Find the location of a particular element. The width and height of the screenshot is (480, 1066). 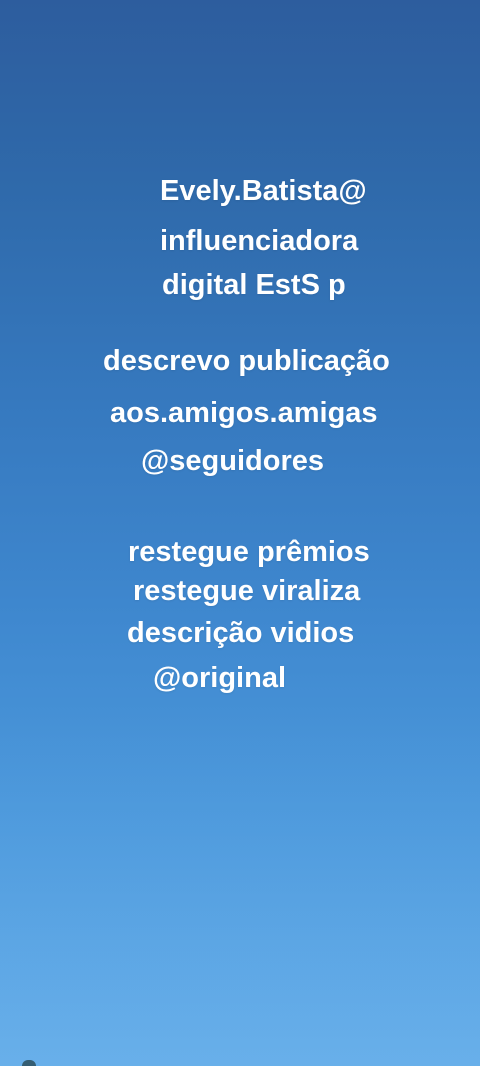

description-line-2: aos.amigos.amigas is located at coordinates (244, 413).